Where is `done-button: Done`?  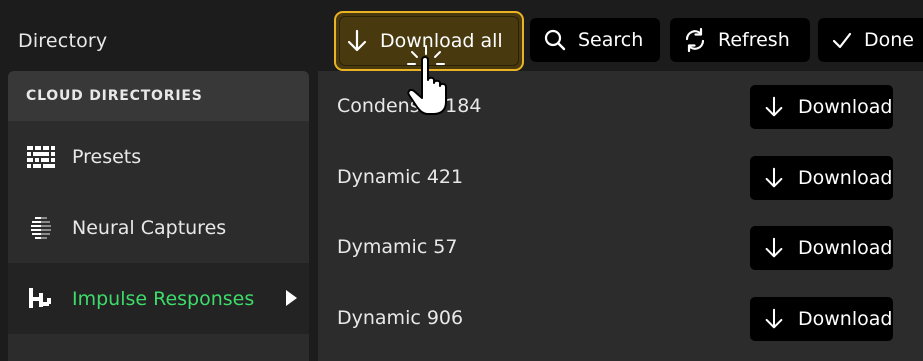 done-button: Done is located at coordinates (870, 40).